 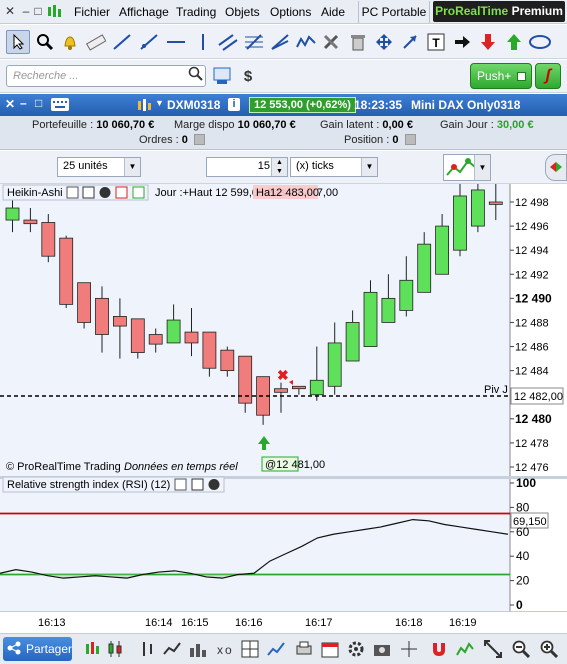 What do you see at coordinates (144, 12) in the screenshot?
I see `menu-affichage: Affichage` at bounding box center [144, 12].